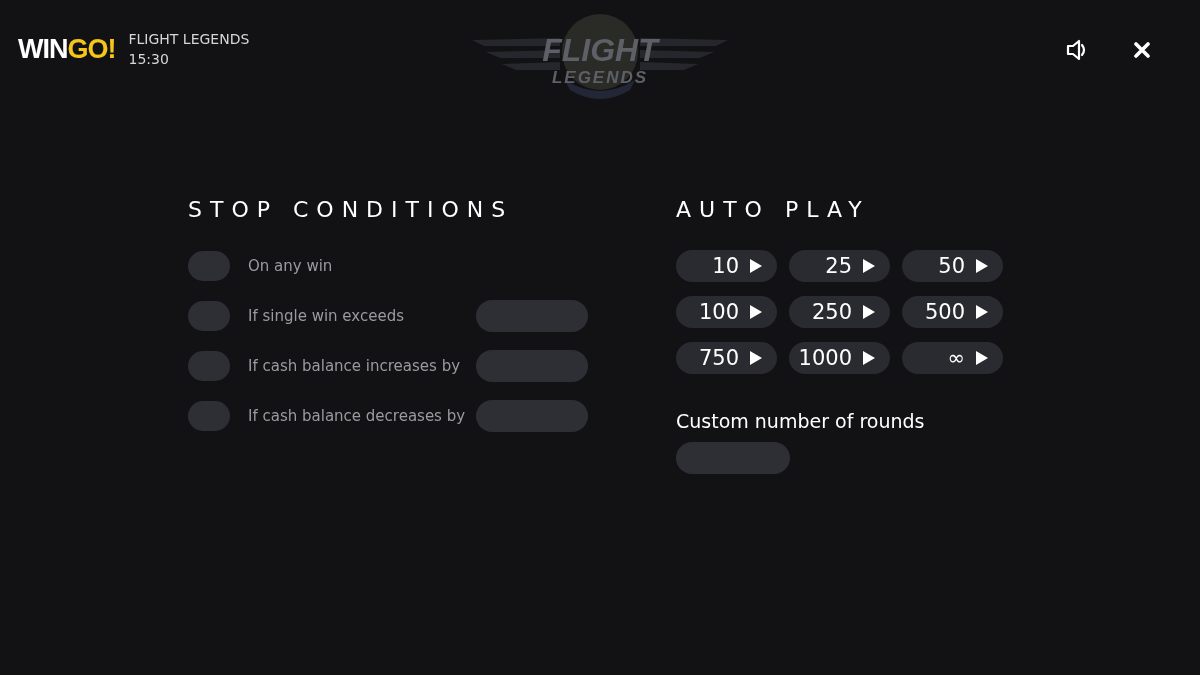 This screenshot has height=675, width=1200. I want to click on rounds-button: 1000, so click(839, 358).